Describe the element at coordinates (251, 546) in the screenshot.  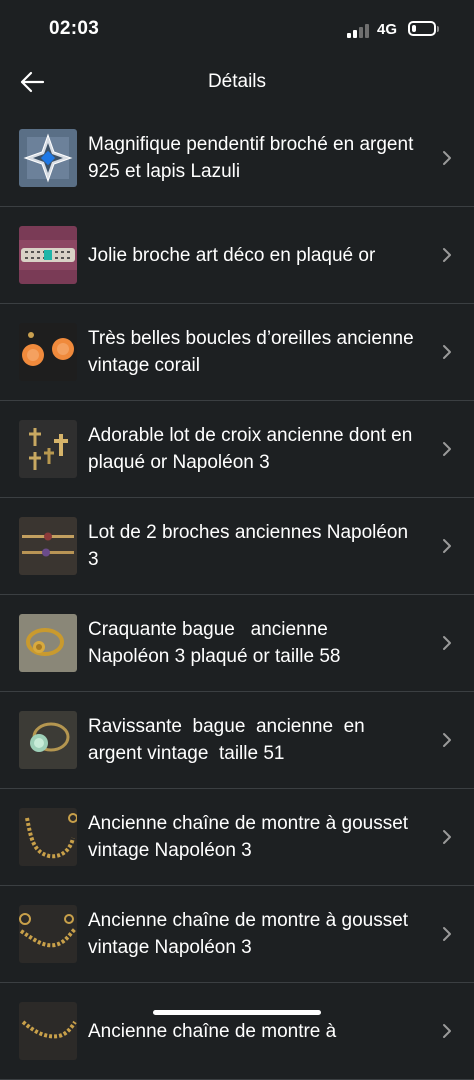
I see `item-title: Lot de 2 broches anciennes Napoléon 3` at that location.